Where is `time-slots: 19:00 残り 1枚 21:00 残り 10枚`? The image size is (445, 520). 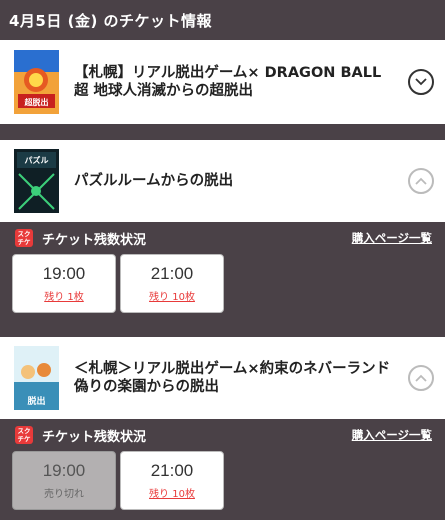
time-slots: 19:00 残り 1枚 21:00 残り 10枚 is located at coordinates (222, 283).